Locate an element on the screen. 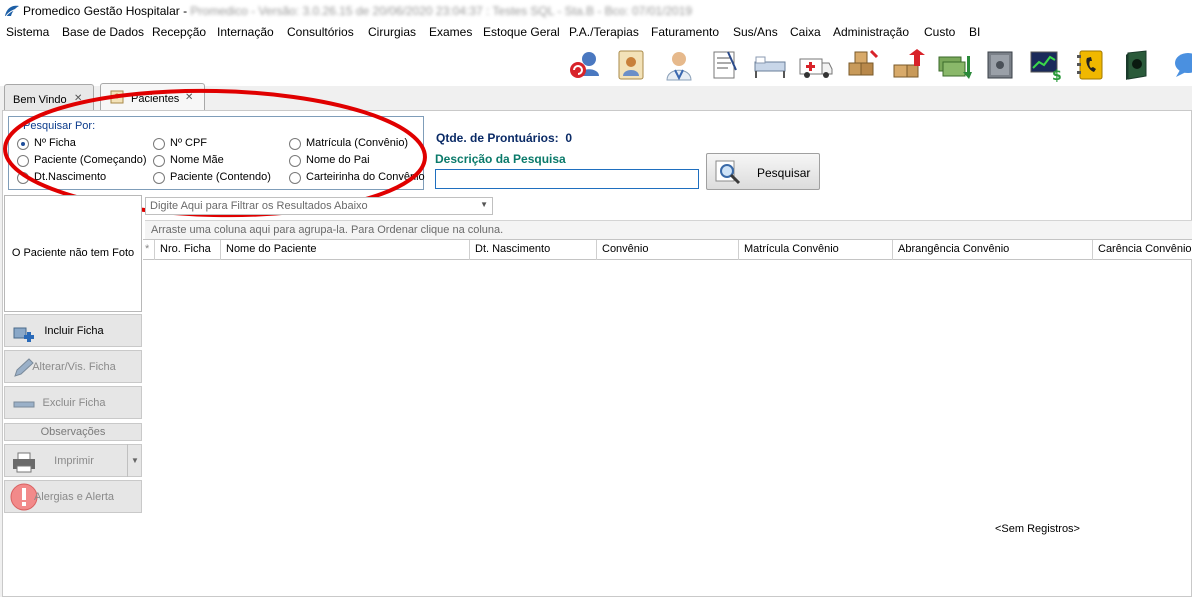  tab-pacientes: Pacientes ✕ is located at coordinates (152, 96).